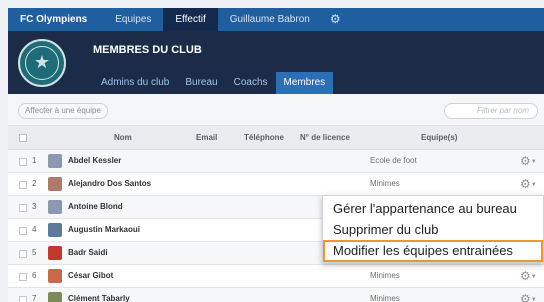 This screenshot has height=302, width=544. Describe the element at coordinates (34, 275) in the screenshot. I see `row-number: 6` at that location.